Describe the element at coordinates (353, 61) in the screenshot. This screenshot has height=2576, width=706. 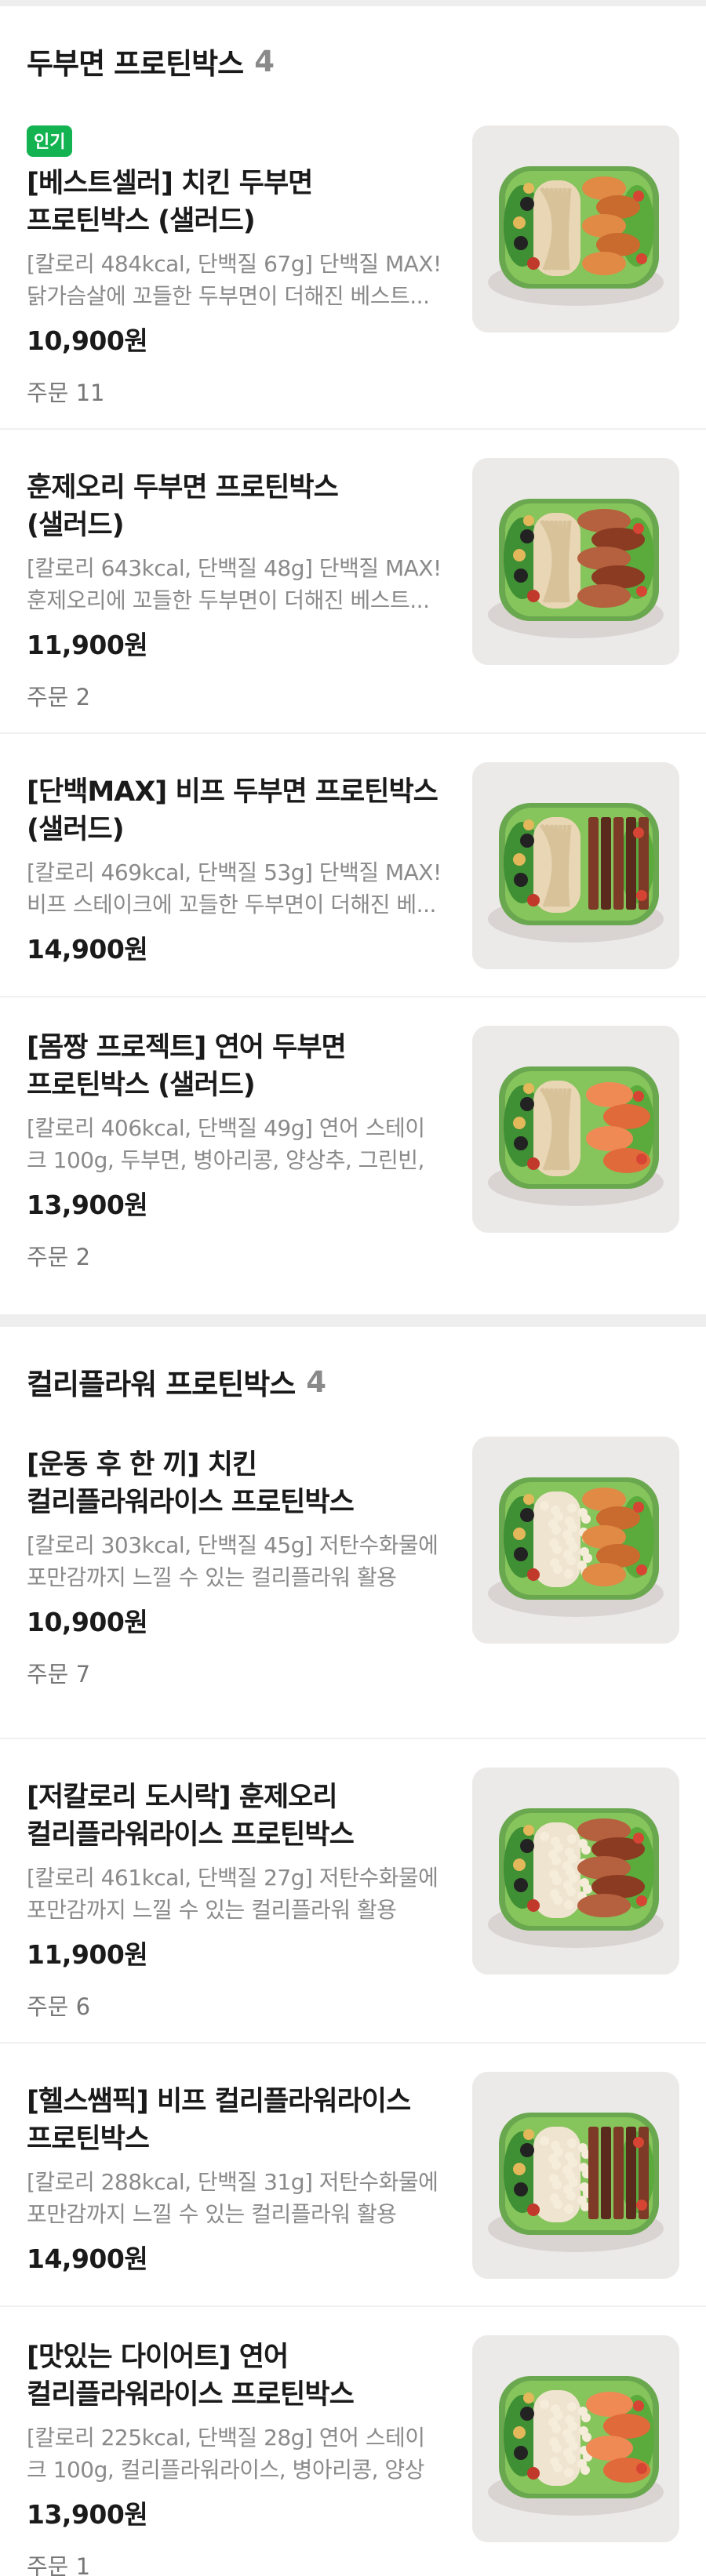
I see `section-header: 두부면 프로틴박스 4` at that location.